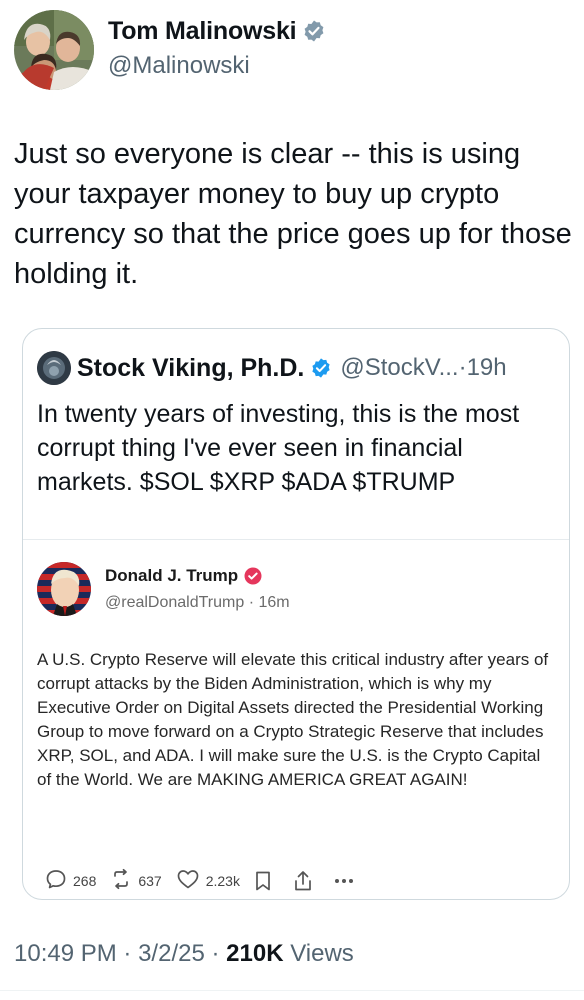 The image size is (584, 1000). Describe the element at coordinates (65, 953) in the screenshot. I see `tweet-time: 10:49 PM` at that location.